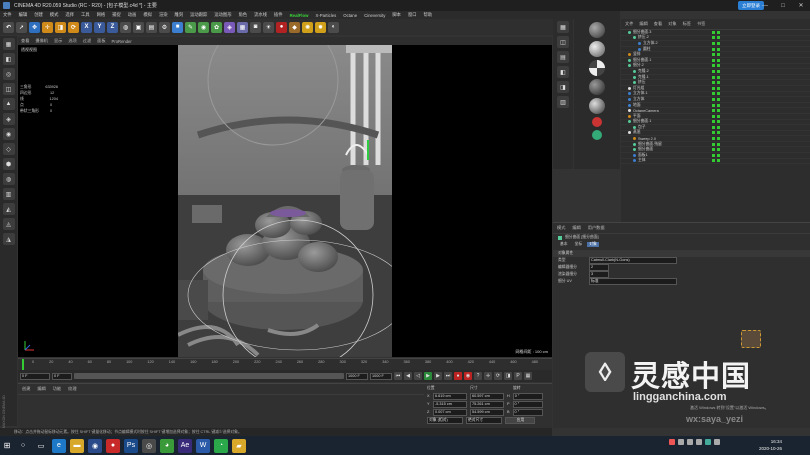 Image resolution: width=810 pixels, height=455 pixels. What do you see at coordinates (8, 134) in the screenshot?
I see `left-tool-7-icon: ◉` at bounding box center [8, 134].